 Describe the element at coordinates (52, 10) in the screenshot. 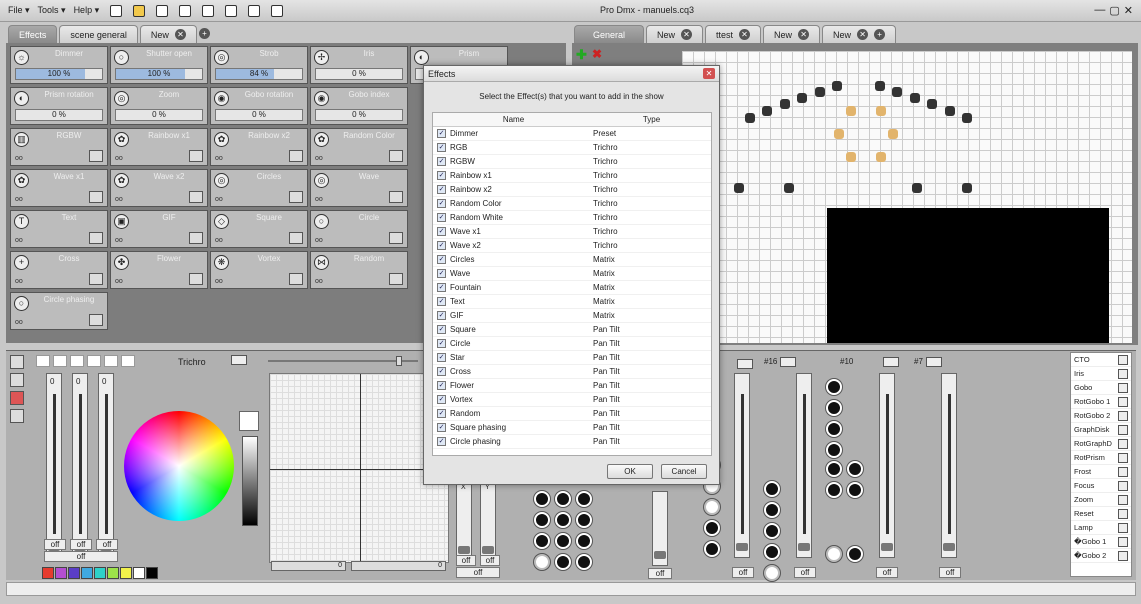

I see `menu-tools: Tools ▾` at that location.